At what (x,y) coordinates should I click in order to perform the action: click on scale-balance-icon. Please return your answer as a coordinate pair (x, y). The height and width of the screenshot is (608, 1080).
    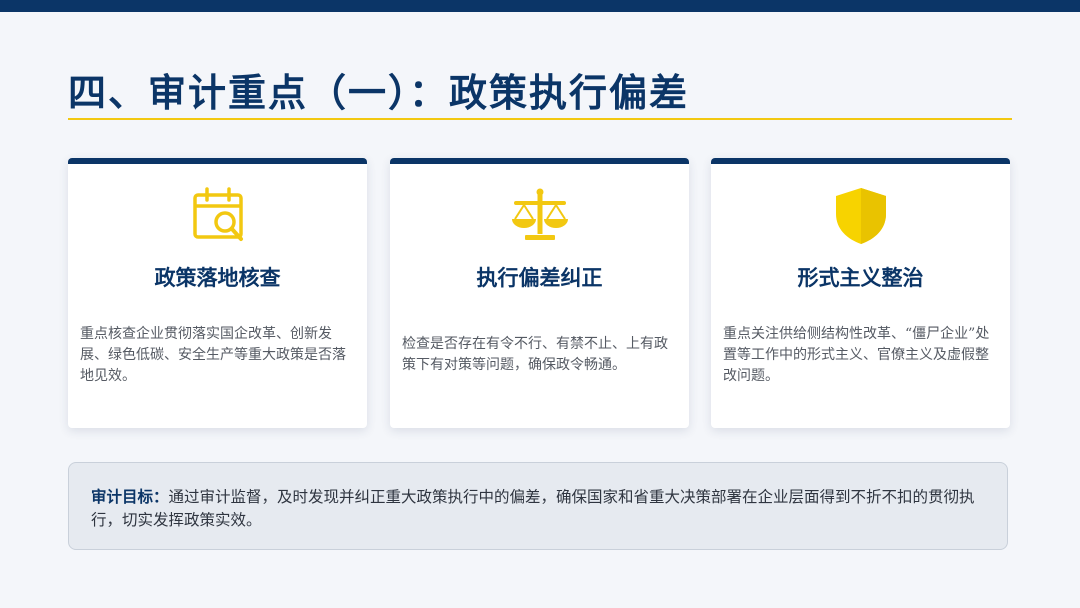
    Looking at the image, I should click on (540, 216).